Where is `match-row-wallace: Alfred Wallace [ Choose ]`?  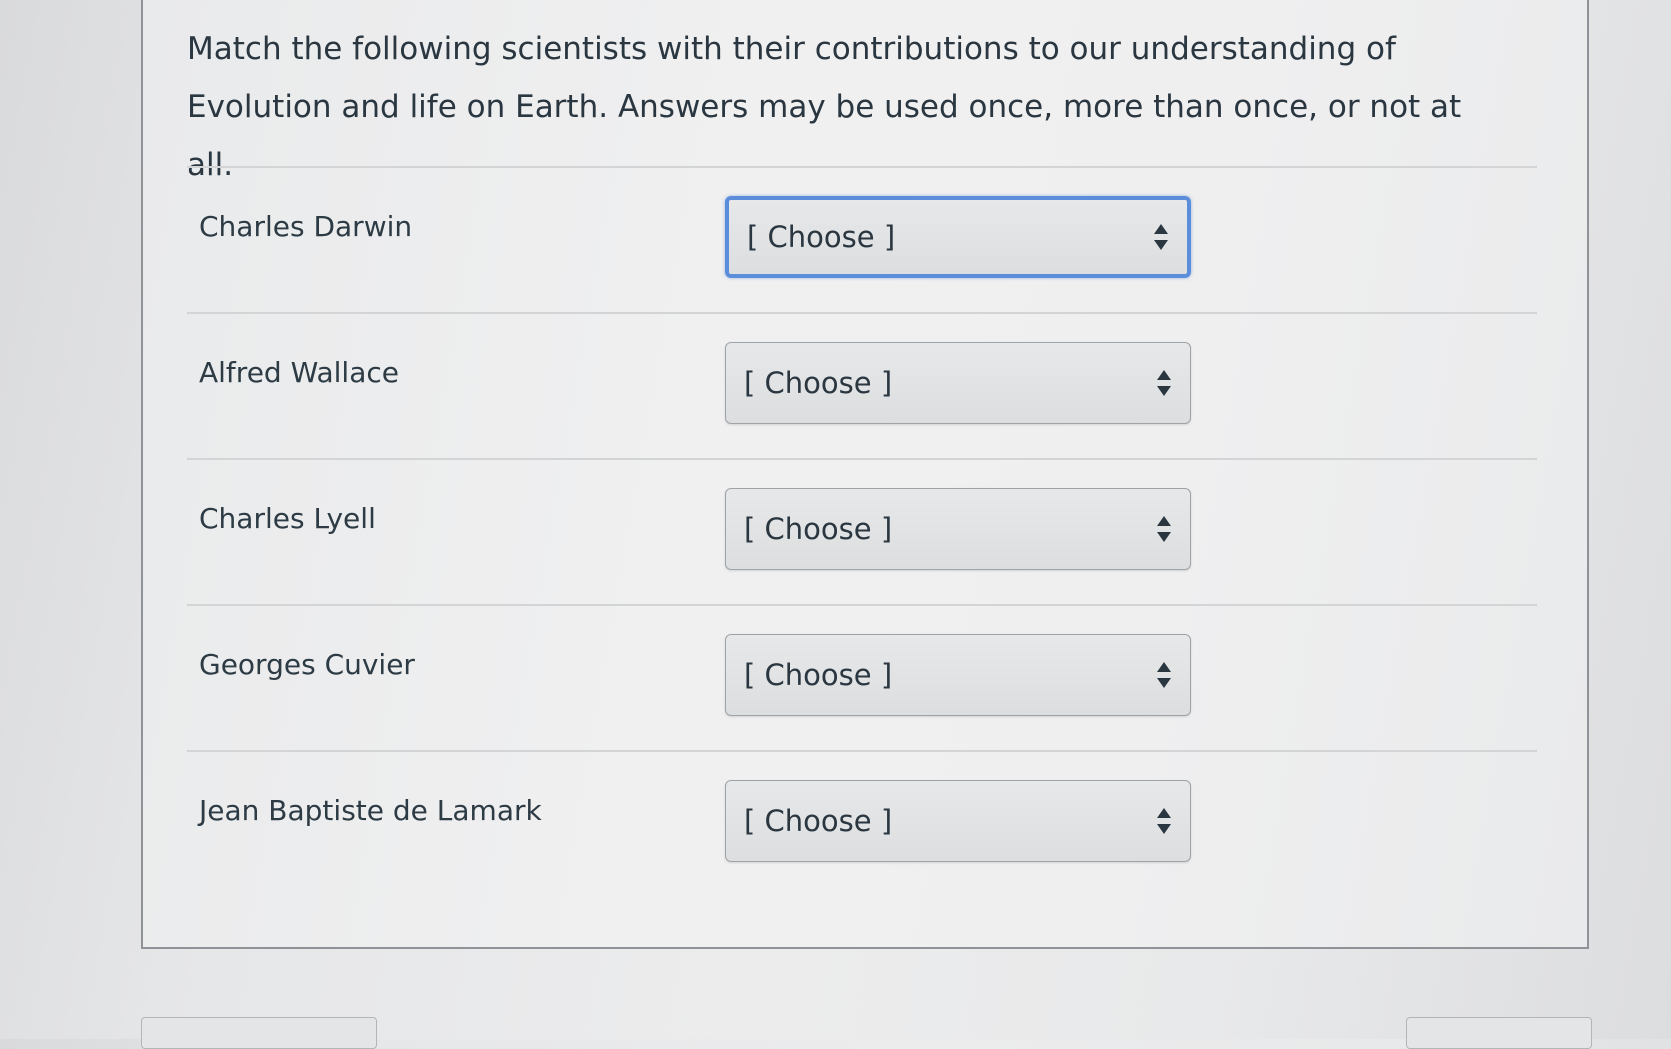 match-row-wallace: Alfred Wallace [ Choose ] is located at coordinates (862, 392).